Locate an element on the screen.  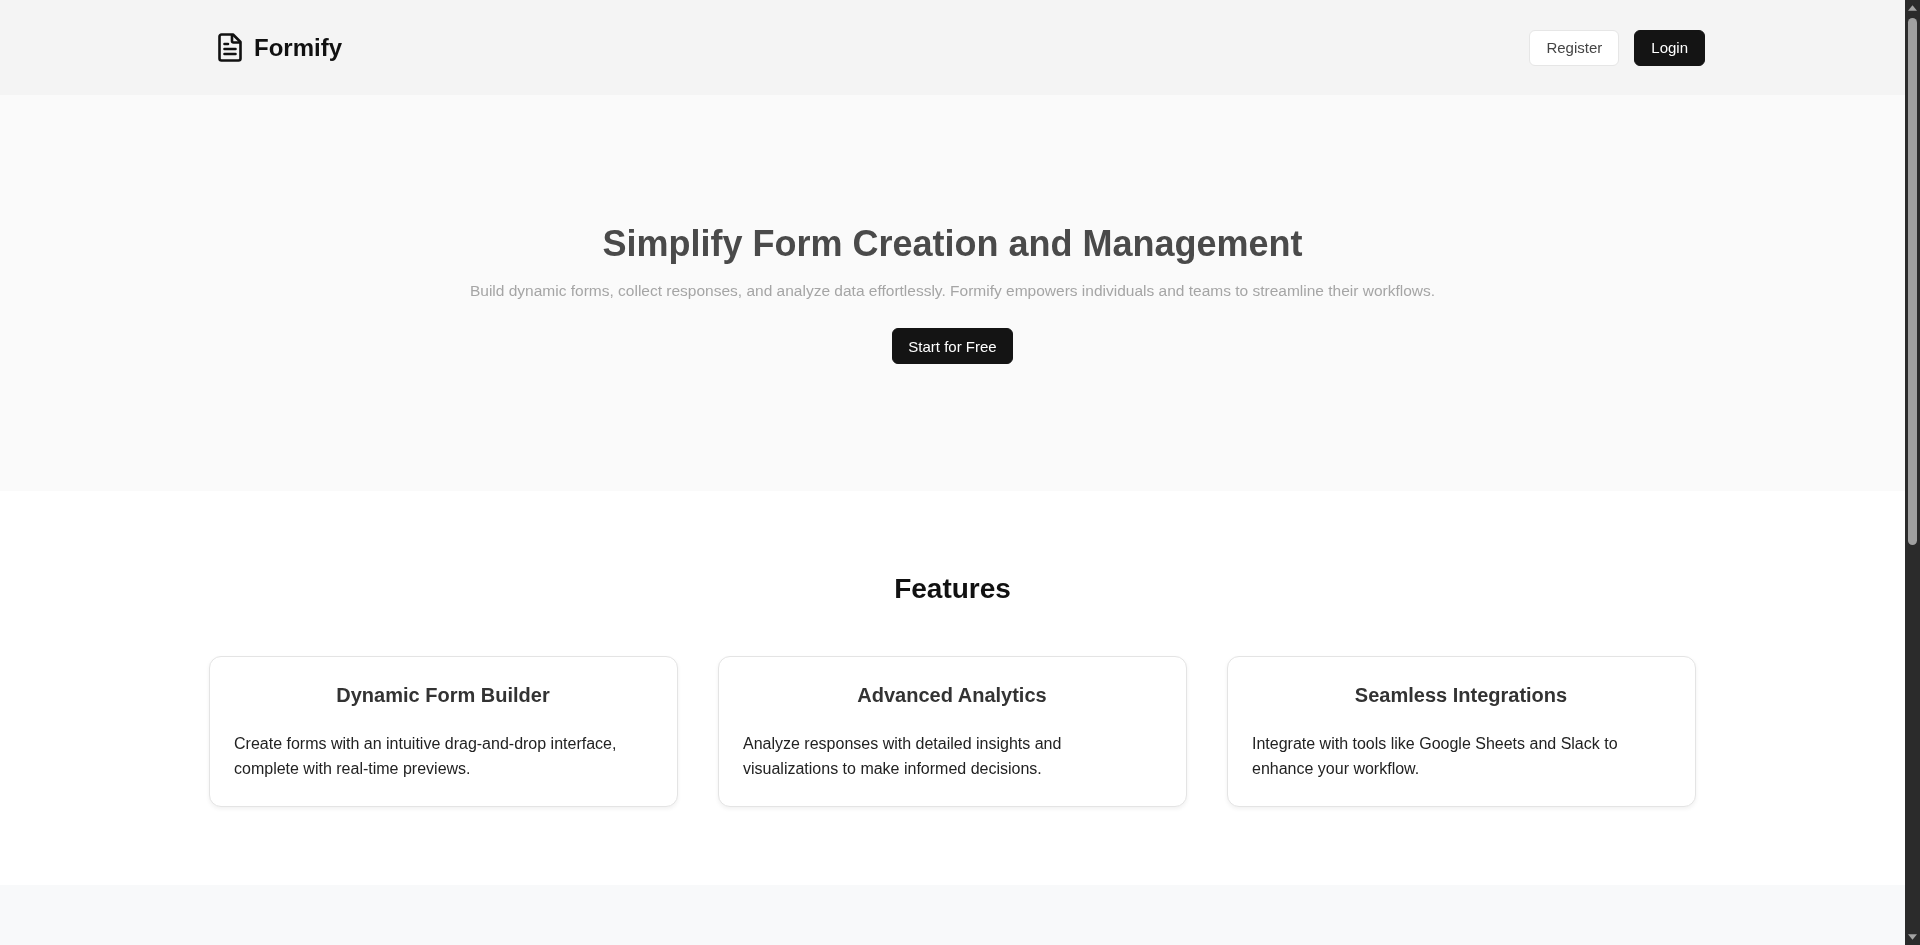
register-button: Register is located at coordinates (1574, 47).